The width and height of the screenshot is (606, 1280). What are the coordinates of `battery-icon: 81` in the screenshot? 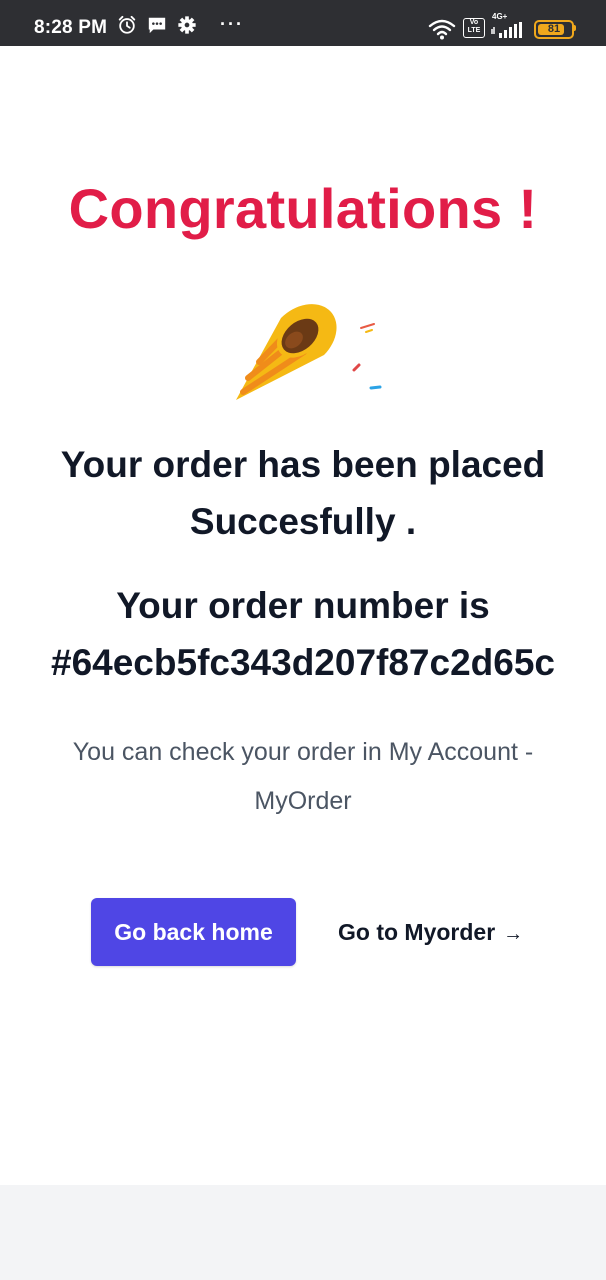 It's located at (554, 29).